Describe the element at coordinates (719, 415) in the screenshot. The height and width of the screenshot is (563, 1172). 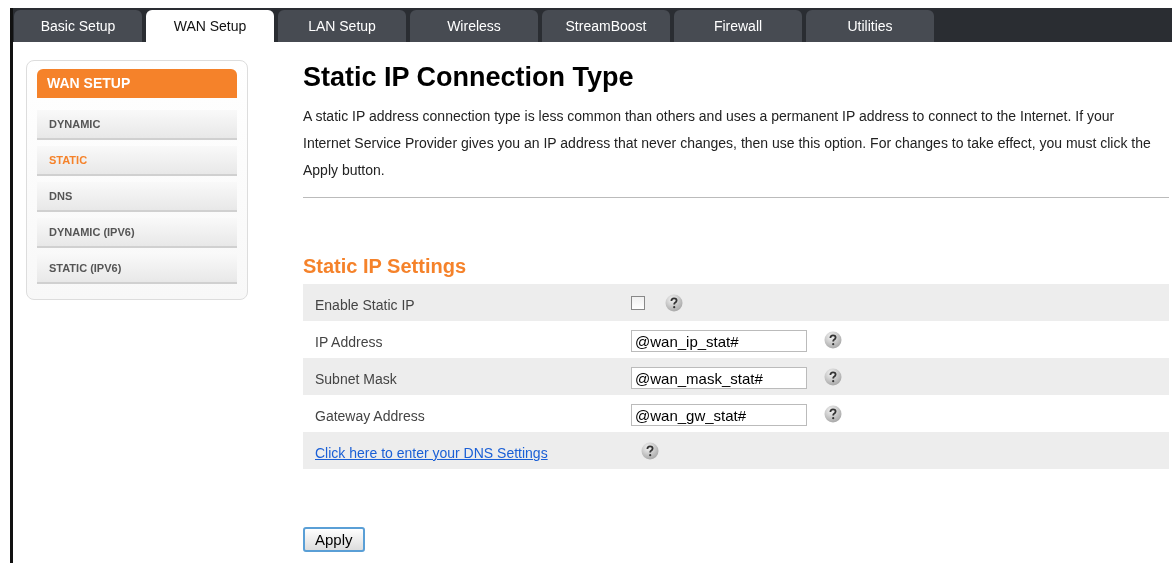
I see `input-field: @wan_gw_stat#` at that location.